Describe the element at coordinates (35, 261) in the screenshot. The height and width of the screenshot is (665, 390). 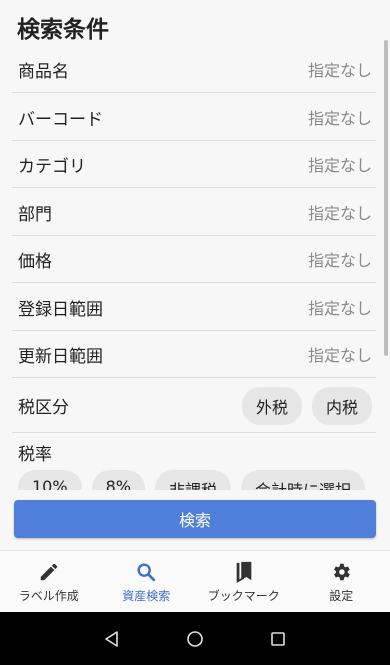
I see `field-label: 価格` at that location.